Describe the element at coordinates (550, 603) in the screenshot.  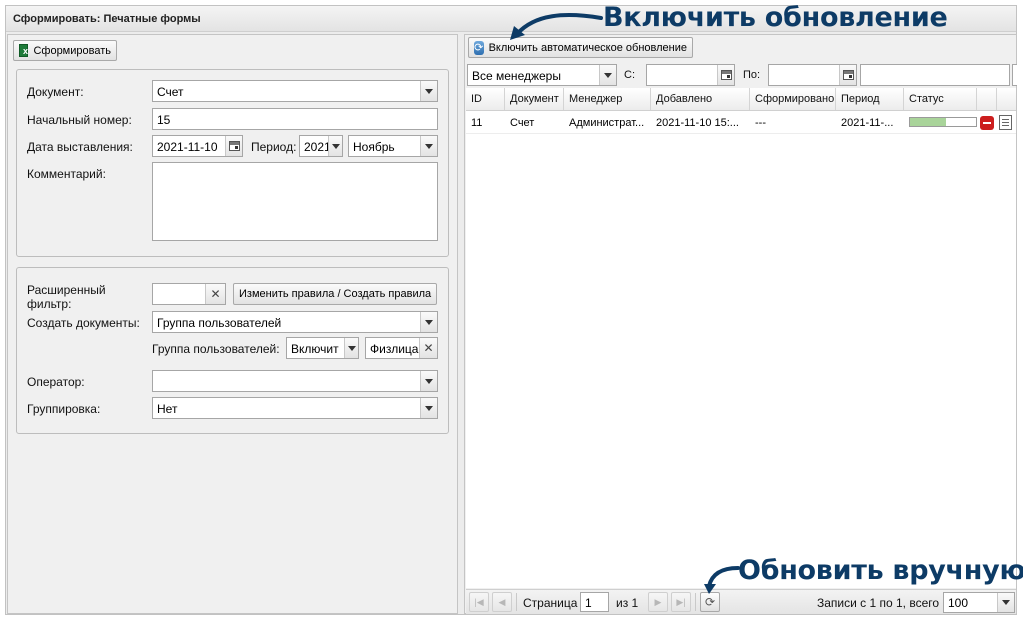
I see `page-label: Страница` at that location.